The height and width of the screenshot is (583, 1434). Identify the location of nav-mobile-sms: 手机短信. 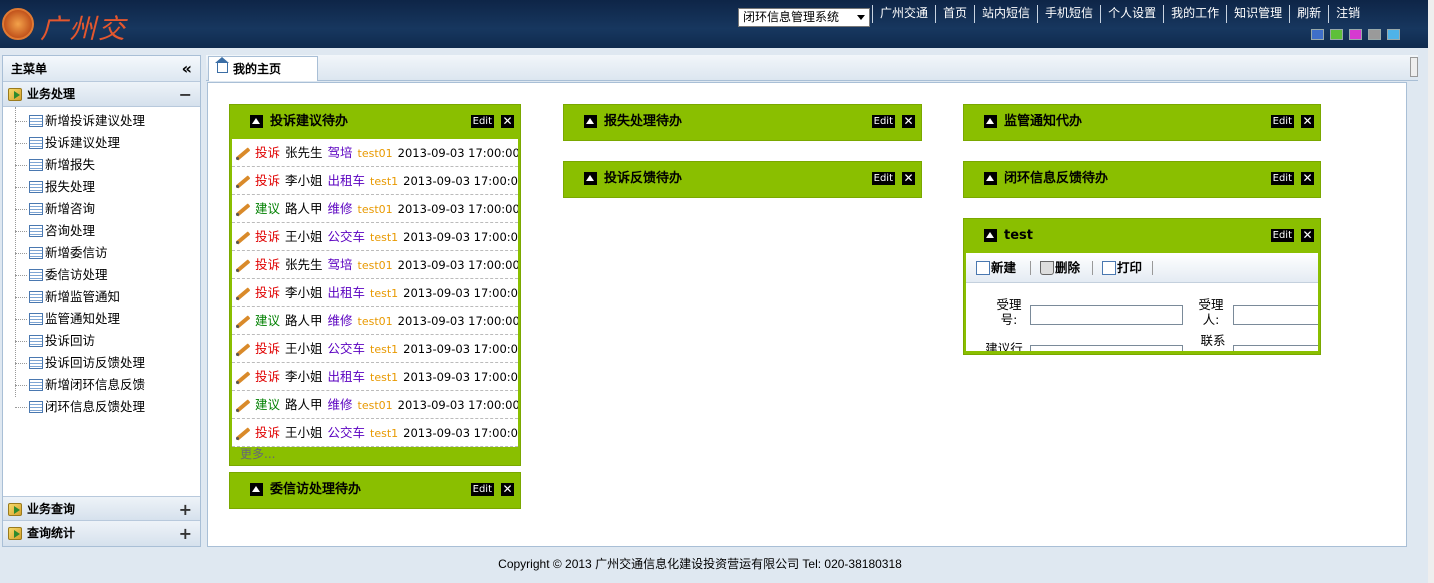
(1068, 14).